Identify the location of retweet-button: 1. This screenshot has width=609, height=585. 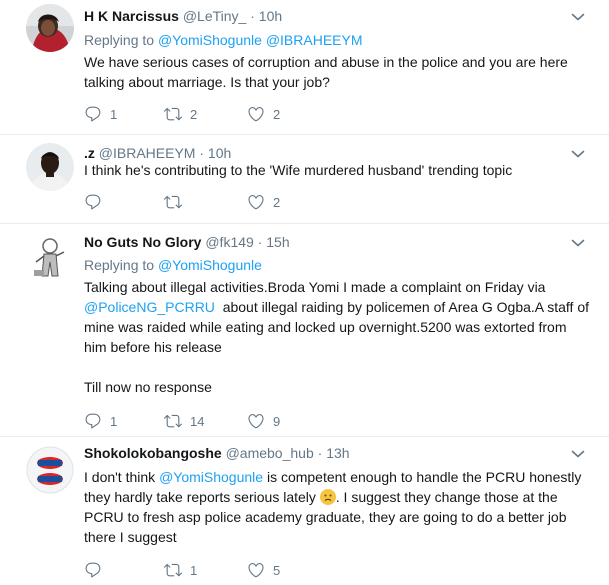
(180, 570).